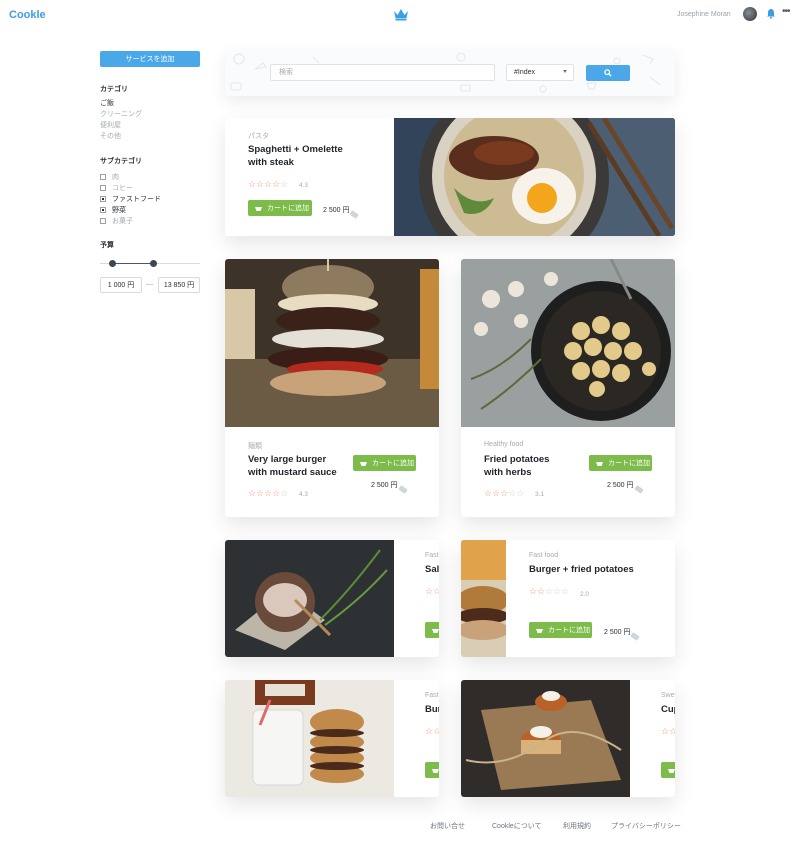 The height and width of the screenshot is (854, 800). What do you see at coordinates (401, 14) in the screenshot?
I see `crown-icon` at bounding box center [401, 14].